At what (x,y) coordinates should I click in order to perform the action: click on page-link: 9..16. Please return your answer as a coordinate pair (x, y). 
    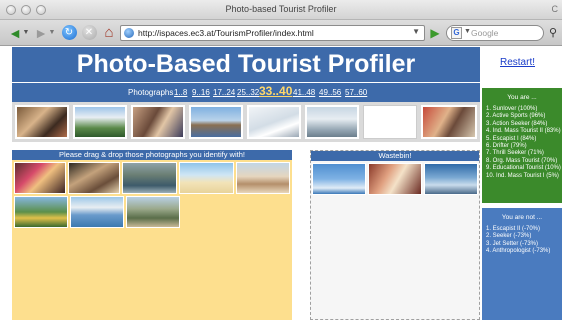
    Looking at the image, I should click on (201, 92).